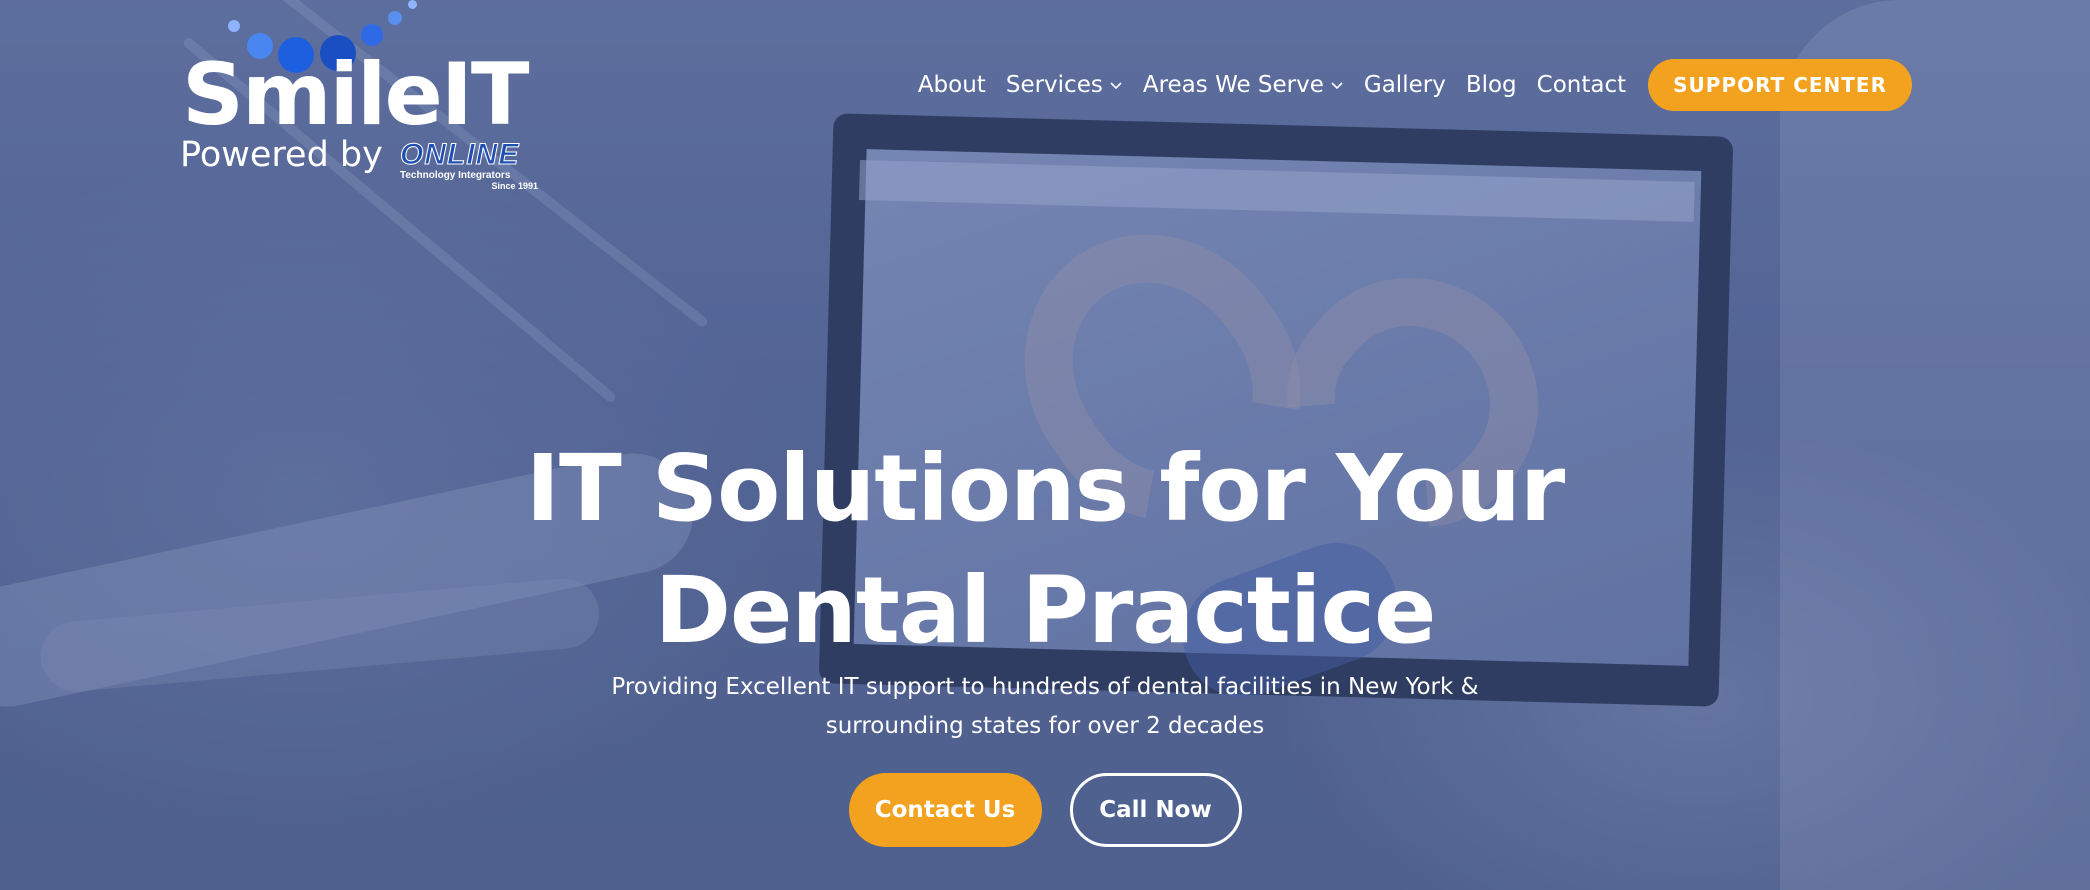  What do you see at coordinates (1155, 810) in the screenshot?
I see `call-now-button: Call Now` at bounding box center [1155, 810].